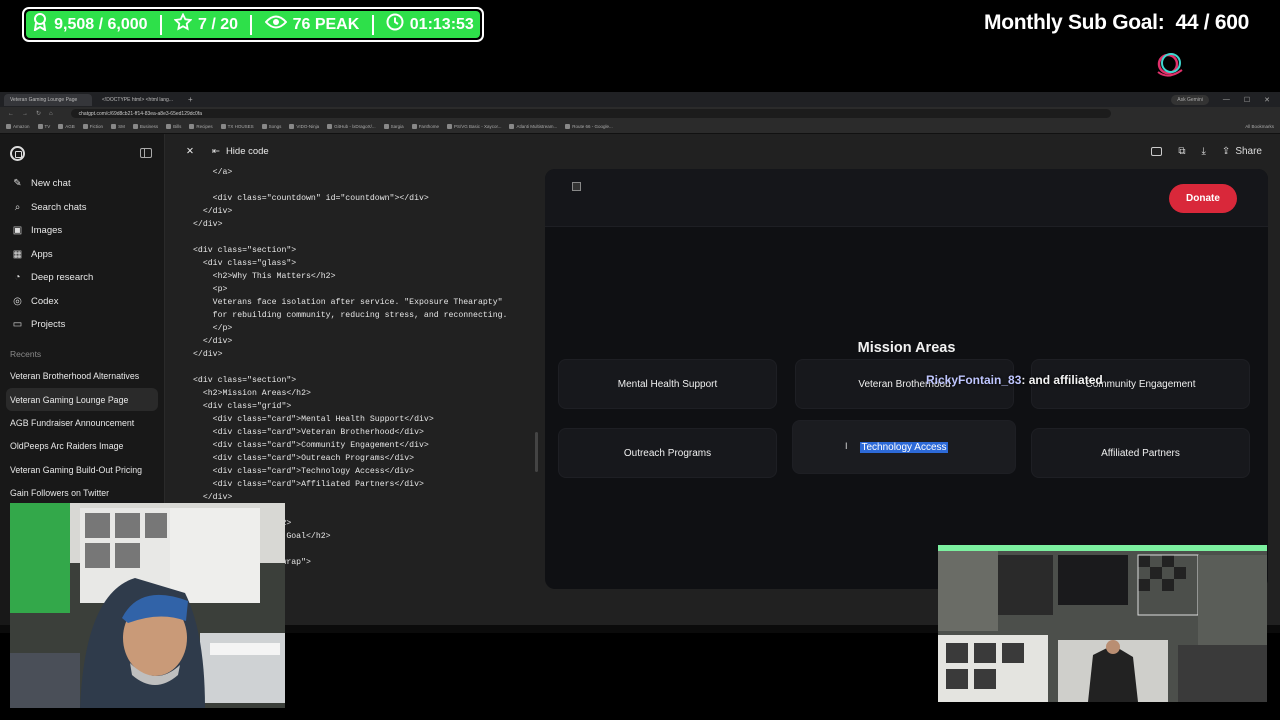  Describe the element at coordinates (253, 24) in the screenshot. I see `stream-stats-bar: 9,508 / 6,000 7 / 20 76 PEAK 01:13:53` at that location.